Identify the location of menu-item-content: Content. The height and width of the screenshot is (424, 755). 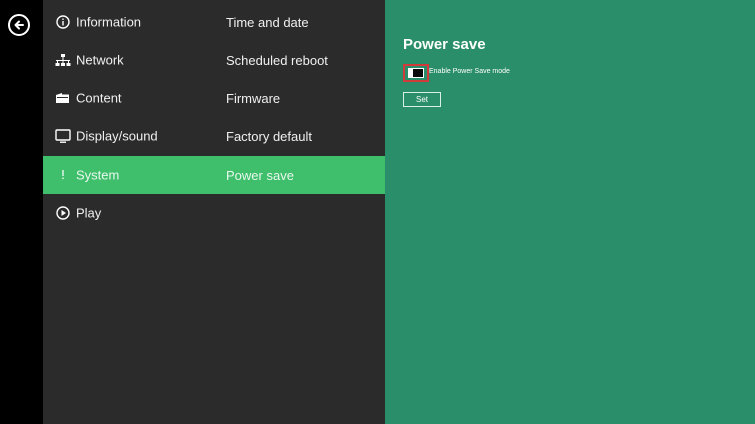
(128, 98).